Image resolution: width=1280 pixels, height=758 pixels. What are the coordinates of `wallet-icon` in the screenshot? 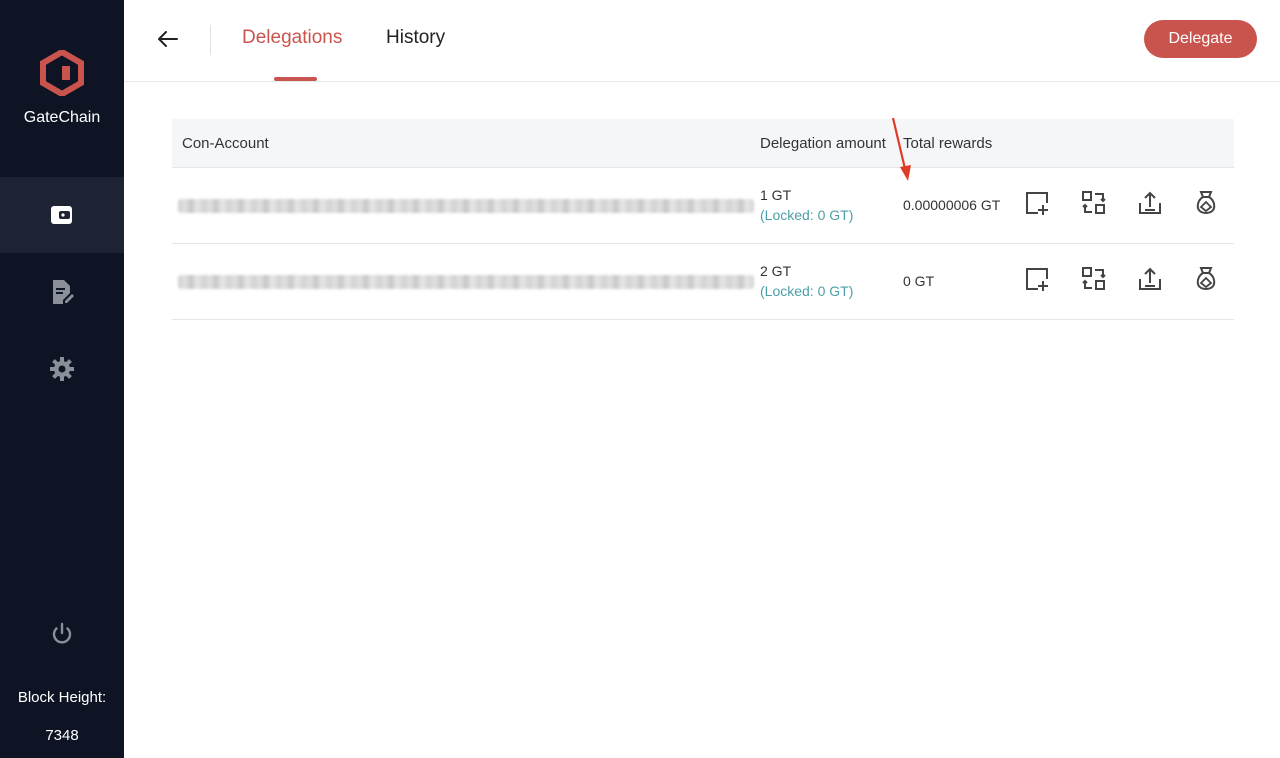 It's located at (61, 215).